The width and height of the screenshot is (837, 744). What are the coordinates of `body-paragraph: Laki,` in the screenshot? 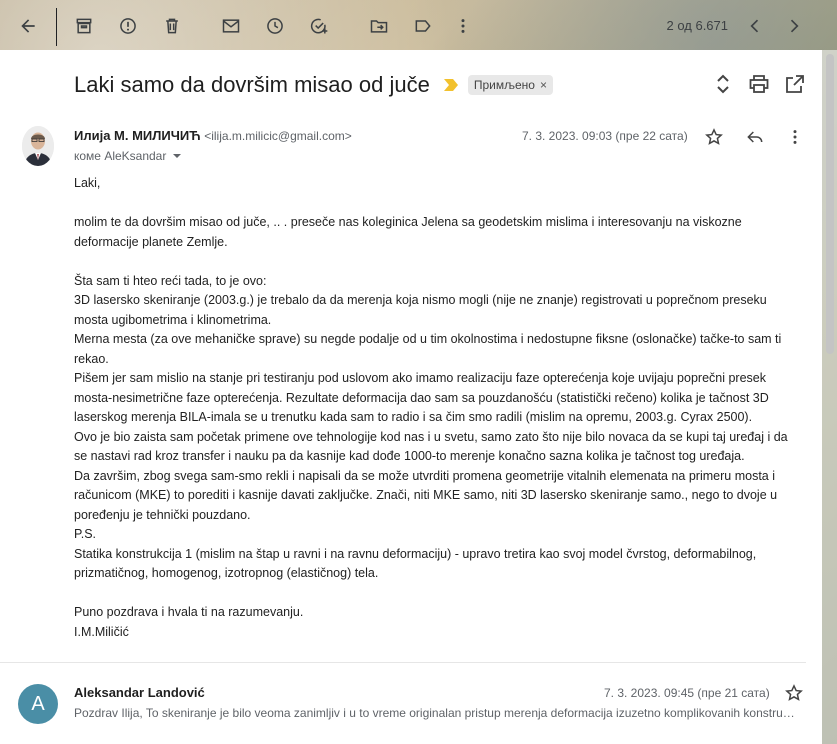 It's located at (87, 183).